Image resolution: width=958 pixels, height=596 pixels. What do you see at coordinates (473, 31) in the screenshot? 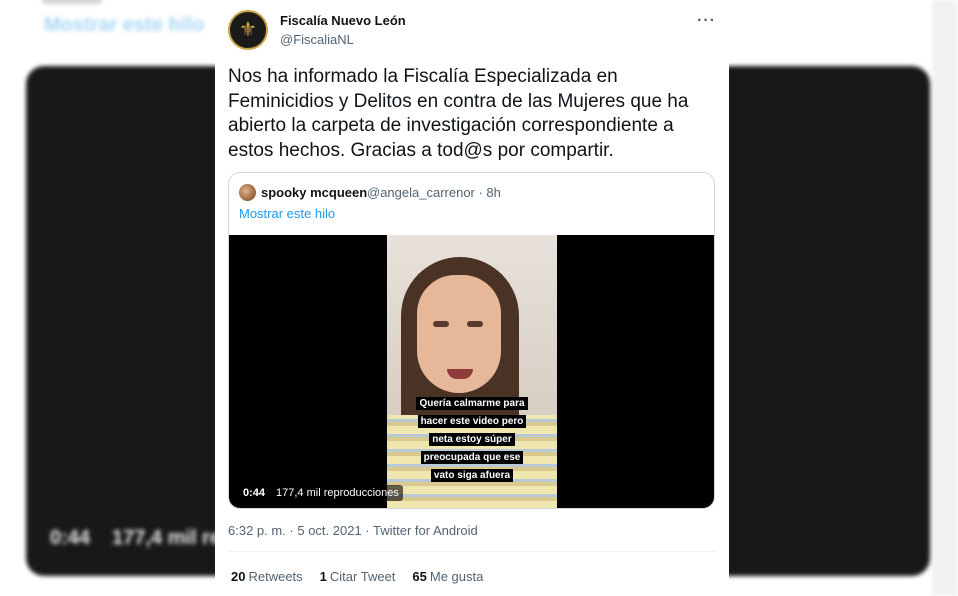
I see `tweet-header: ⚜ Fiscalía Nuevo León @FiscaliaNL ···` at bounding box center [473, 31].